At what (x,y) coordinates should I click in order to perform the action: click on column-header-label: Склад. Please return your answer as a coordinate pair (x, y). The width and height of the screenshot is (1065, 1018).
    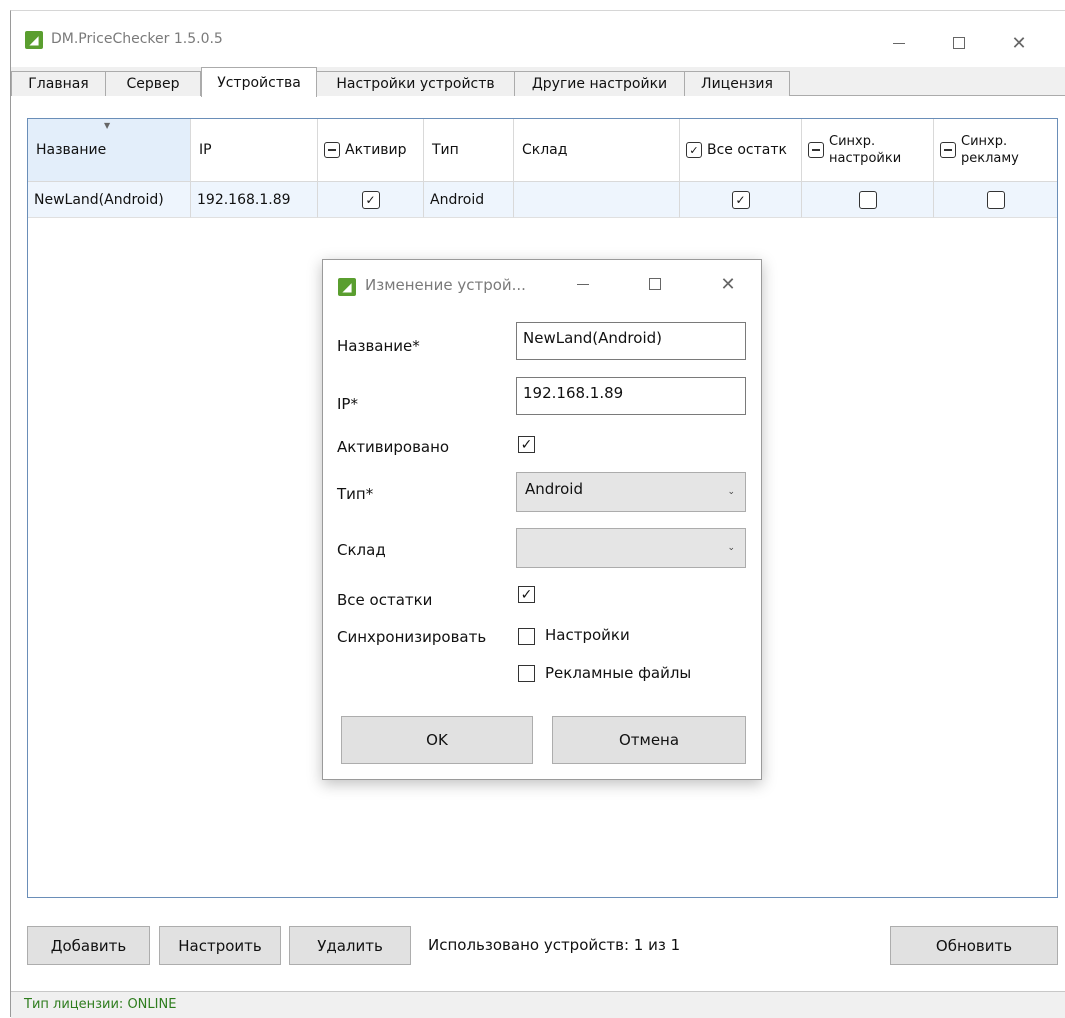
    Looking at the image, I should click on (545, 150).